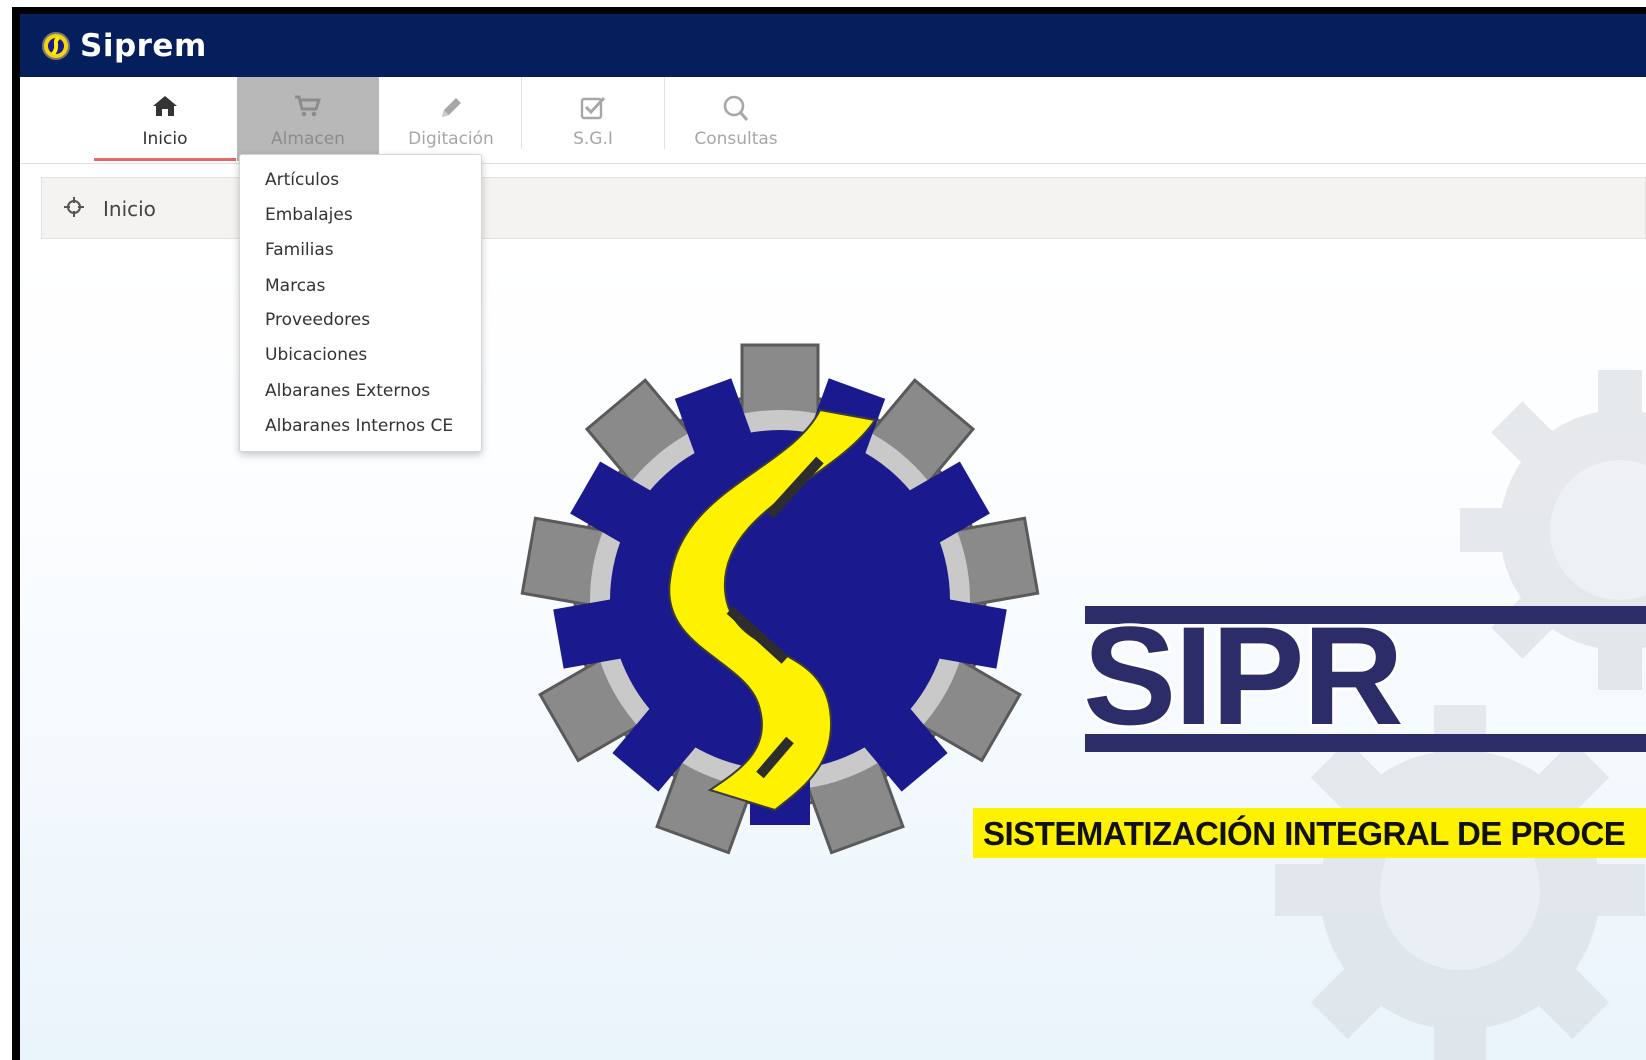 The image size is (1646, 1060). Describe the element at coordinates (736, 139) in the screenshot. I see `tab-consultas-label: Consultas` at that location.